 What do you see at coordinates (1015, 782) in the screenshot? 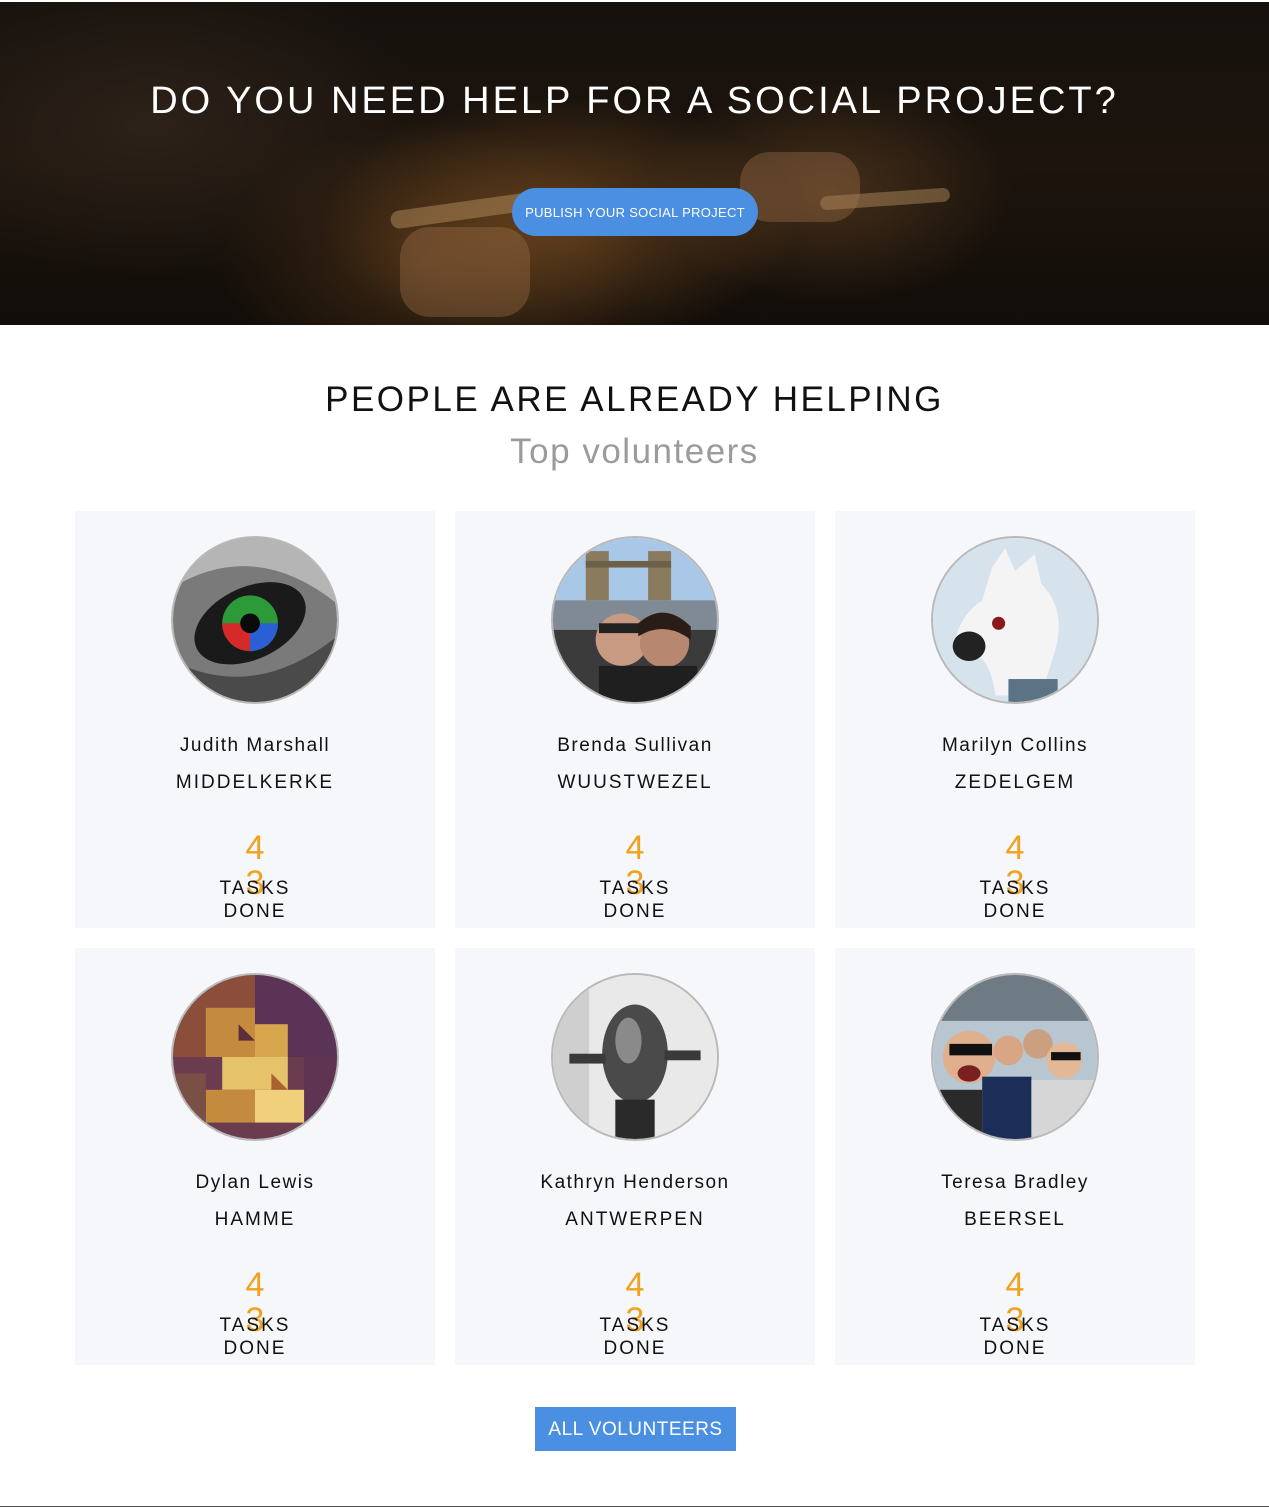
I see `volunteer-city: ZEDELGEM` at bounding box center [1015, 782].